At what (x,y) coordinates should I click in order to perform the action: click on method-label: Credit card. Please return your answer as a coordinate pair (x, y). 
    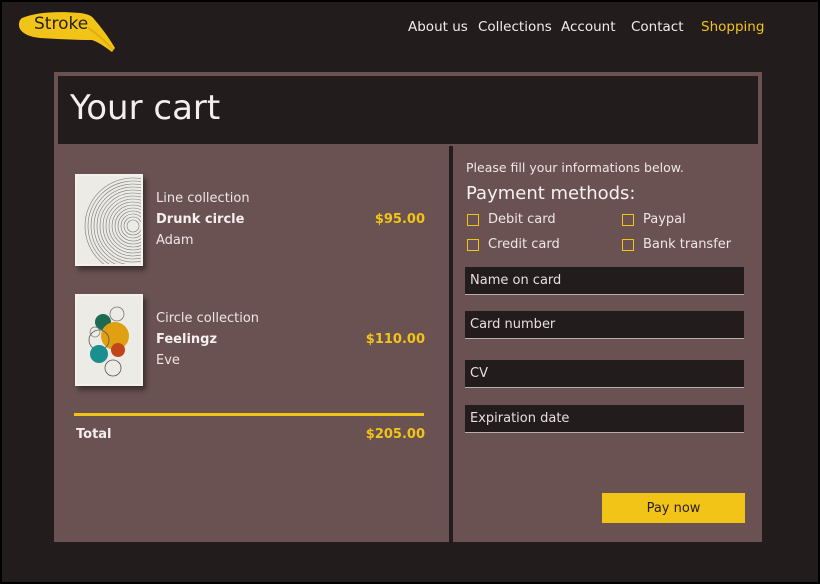
    Looking at the image, I should click on (524, 244).